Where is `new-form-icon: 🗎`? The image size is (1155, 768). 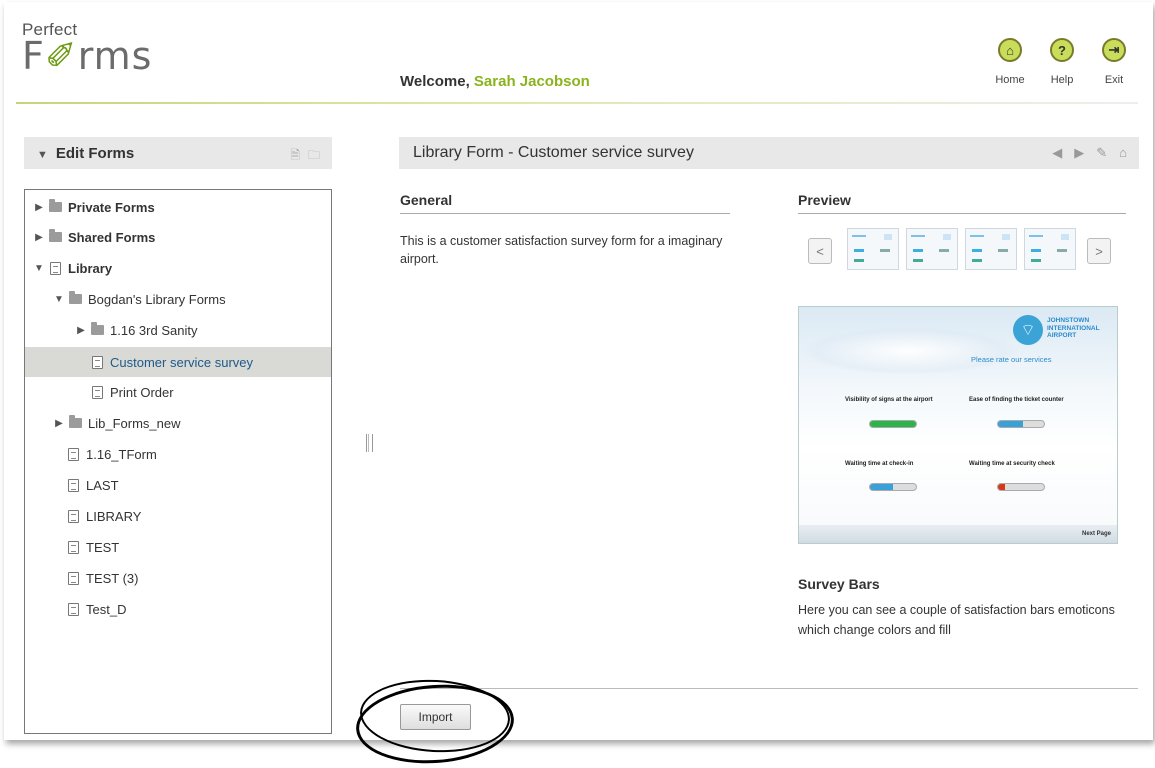 new-form-icon: 🗎 is located at coordinates (295, 156).